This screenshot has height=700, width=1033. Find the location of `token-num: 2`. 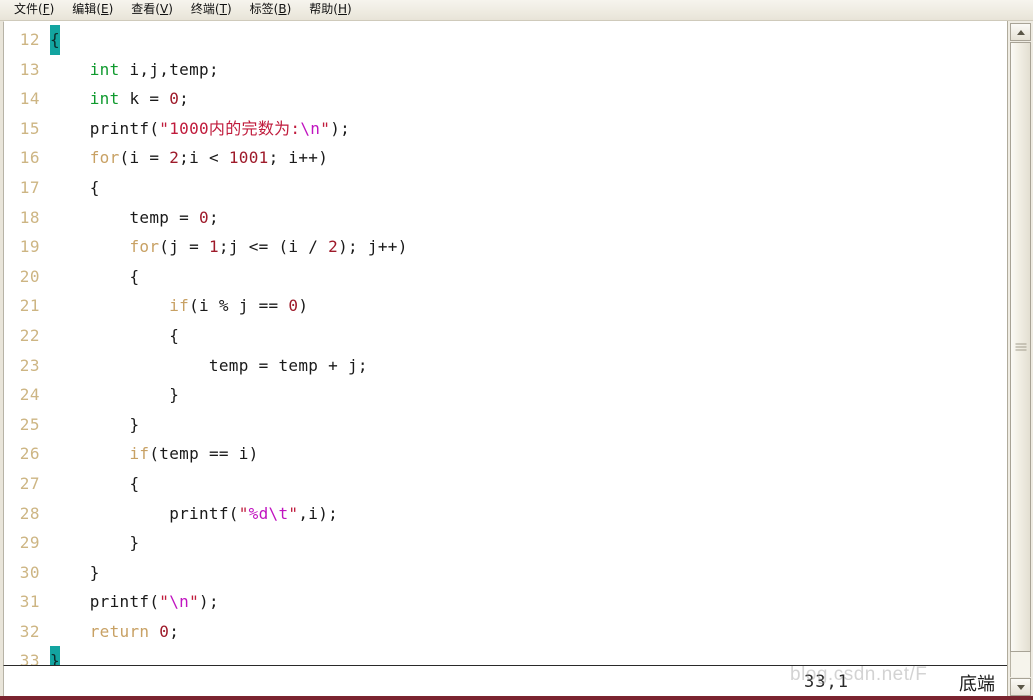

token-num: 2 is located at coordinates (333, 247).